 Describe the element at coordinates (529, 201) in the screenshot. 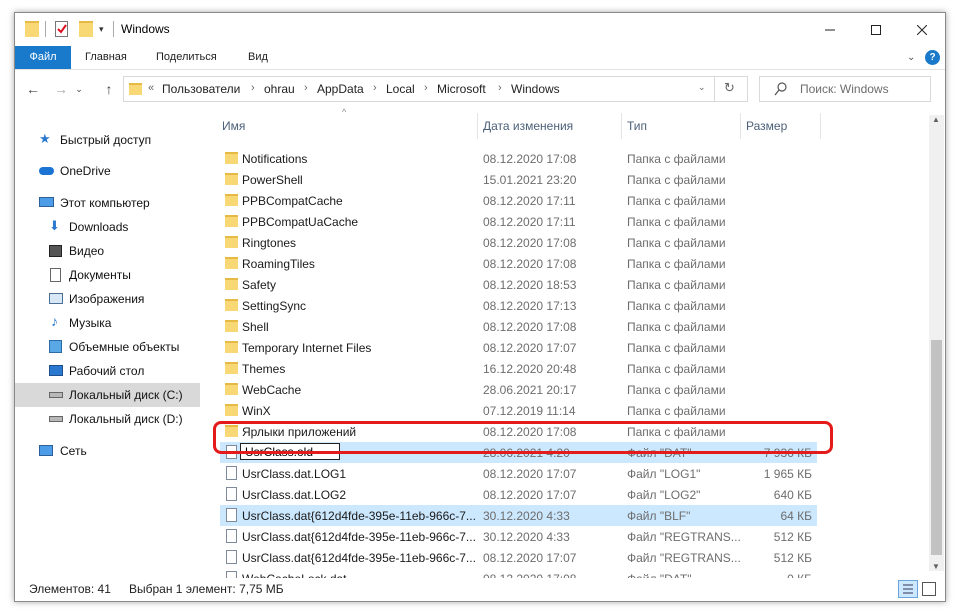

I see `file-date: 08.12.2020 17:11` at that location.